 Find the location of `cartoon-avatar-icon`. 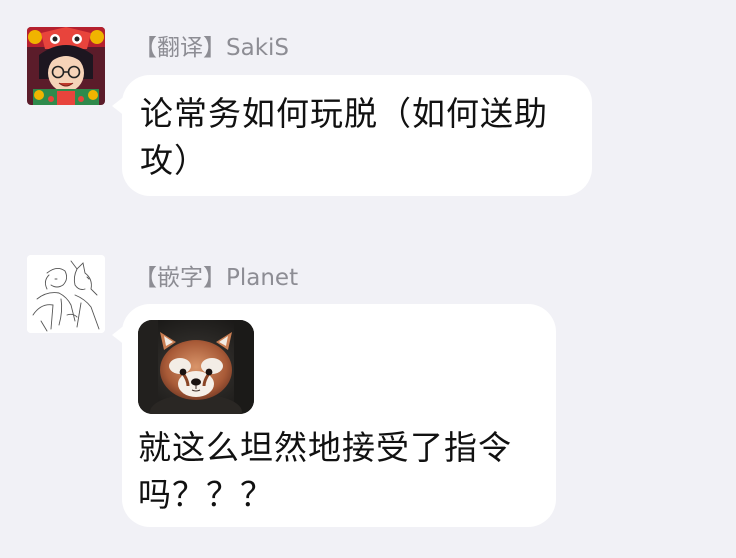

cartoon-avatar-icon is located at coordinates (66, 66).